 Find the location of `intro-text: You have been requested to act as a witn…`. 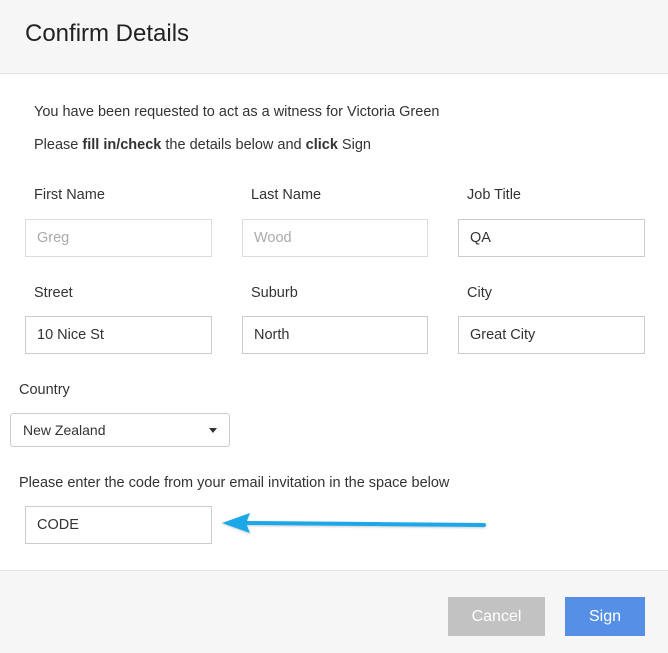

intro-text: You have been requested to act as a witn… is located at coordinates (237, 112).